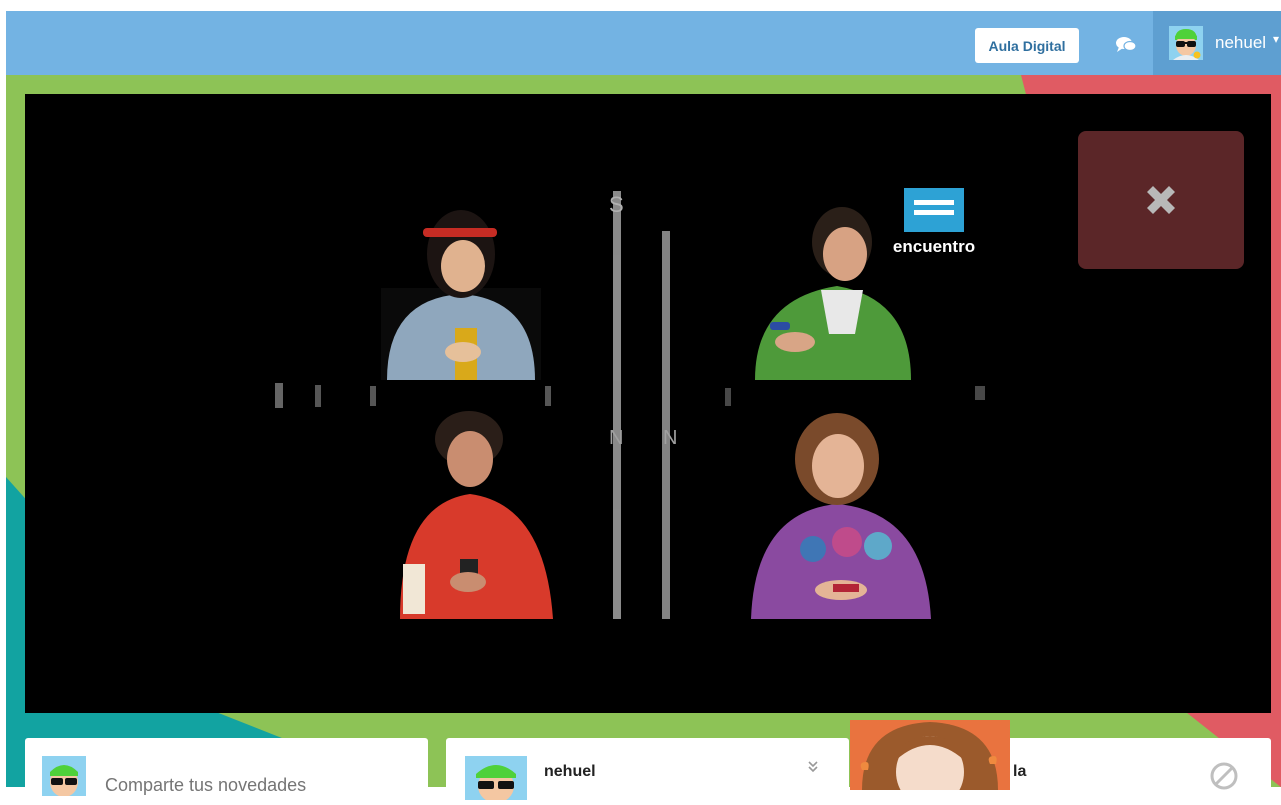 The width and height of the screenshot is (1281, 805). What do you see at coordinates (255, 785) in the screenshot?
I see `compose-input` at bounding box center [255, 785].